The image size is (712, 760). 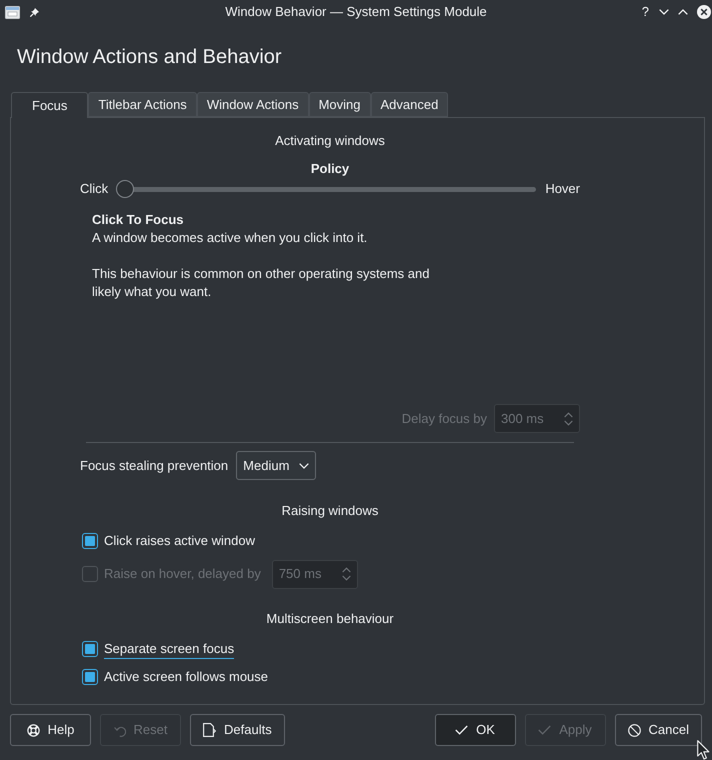 What do you see at coordinates (33, 730) in the screenshot?
I see `lifebuoy-icon` at bounding box center [33, 730].